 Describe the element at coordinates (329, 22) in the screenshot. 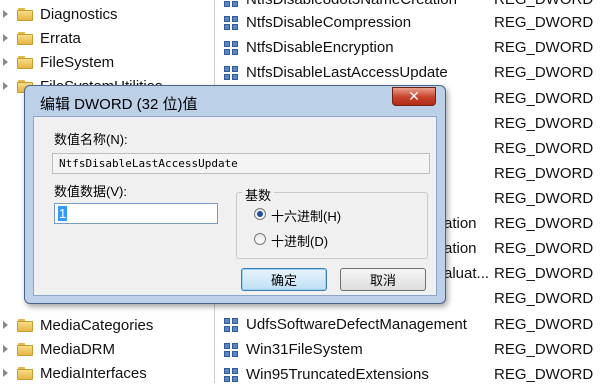

I see `value-name: NtfsDisableCompression` at that location.